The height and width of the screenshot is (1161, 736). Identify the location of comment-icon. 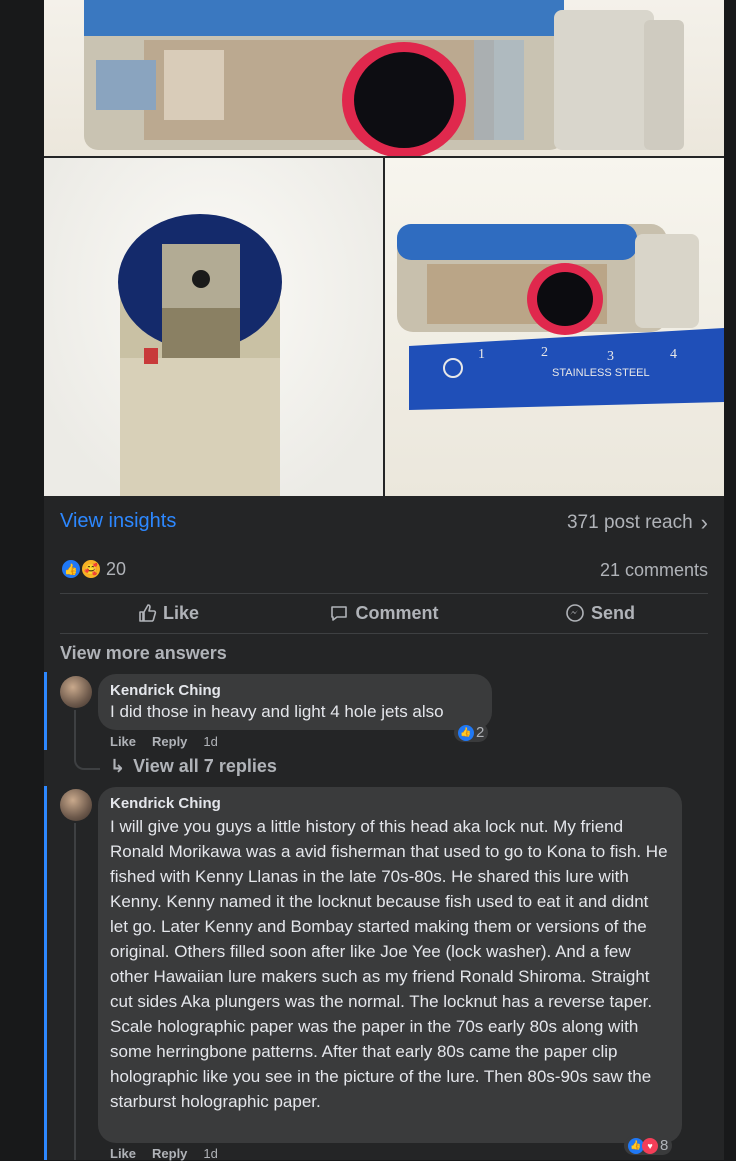
(339, 613).